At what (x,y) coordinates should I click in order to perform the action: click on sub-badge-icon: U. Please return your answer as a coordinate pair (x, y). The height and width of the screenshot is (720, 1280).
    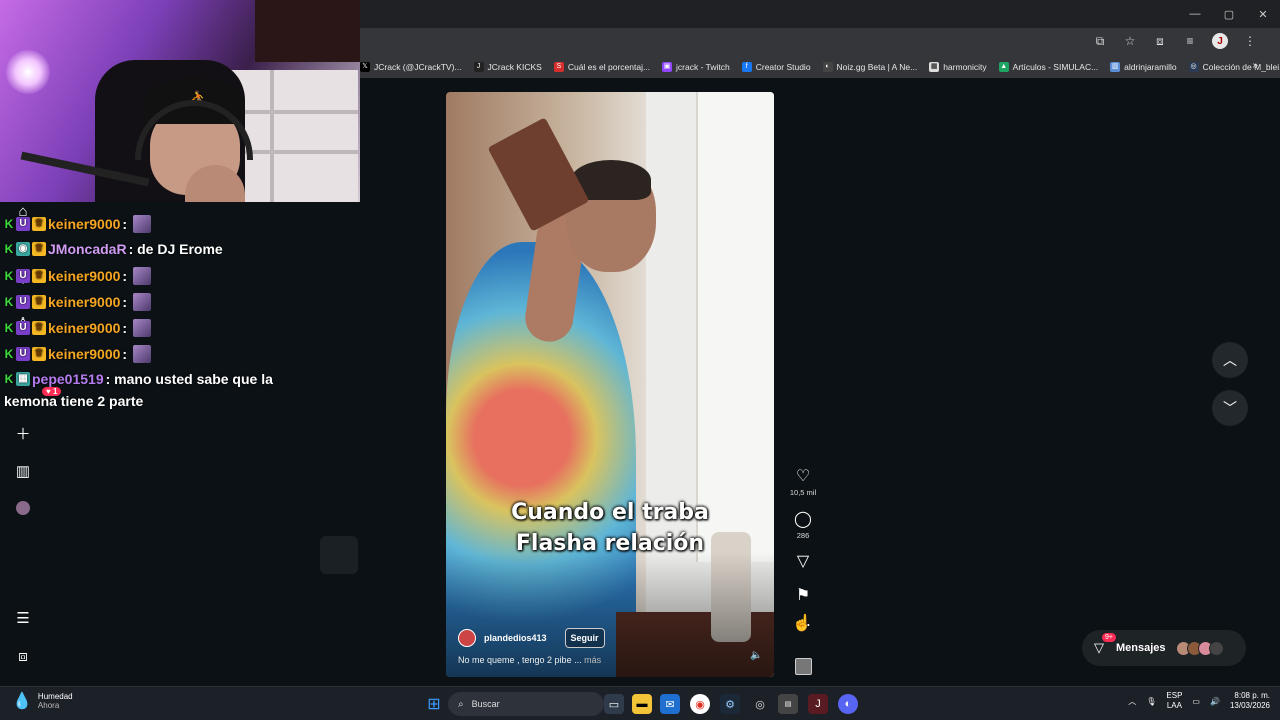
    Looking at the image, I should click on (23, 224).